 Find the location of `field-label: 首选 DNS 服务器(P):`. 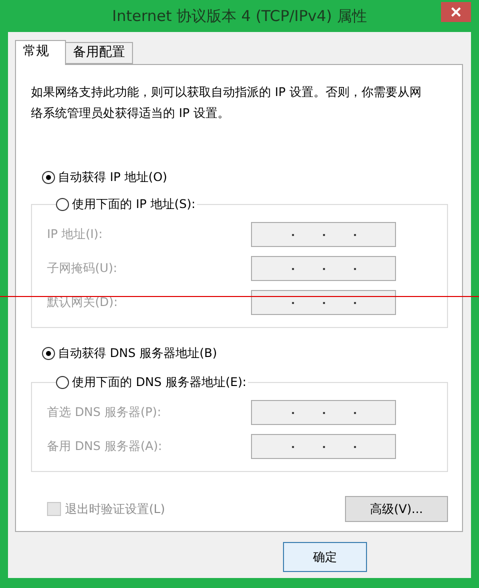

field-label: 首选 DNS 服务器(P): is located at coordinates (104, 412).